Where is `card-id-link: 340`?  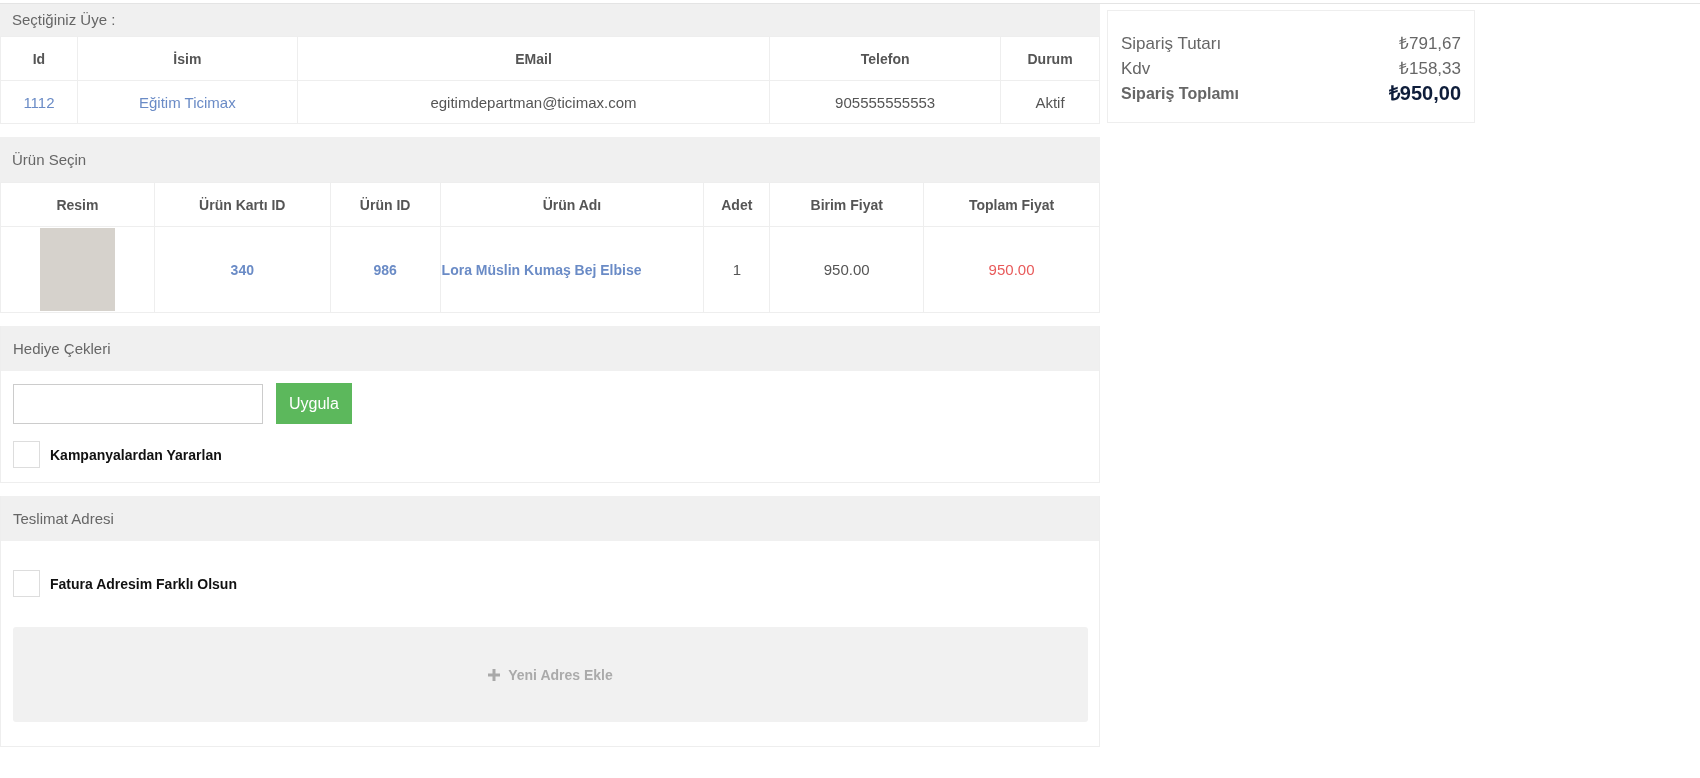
card-id-link: 340 is located at coordinates (242, 269).